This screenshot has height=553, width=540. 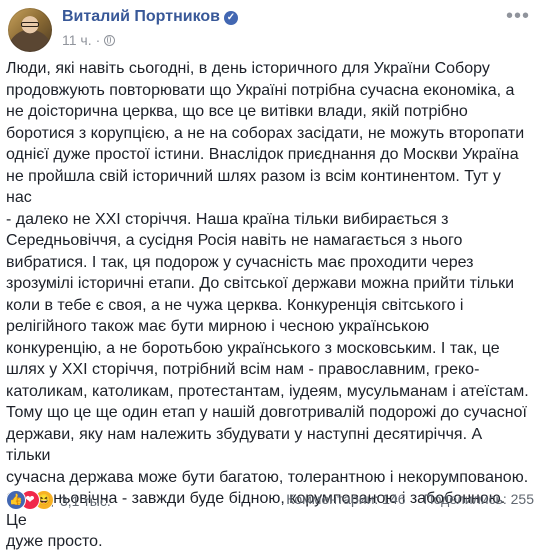 I want to click on post-timestamp: 11 ч., so click(x=77, y=40).